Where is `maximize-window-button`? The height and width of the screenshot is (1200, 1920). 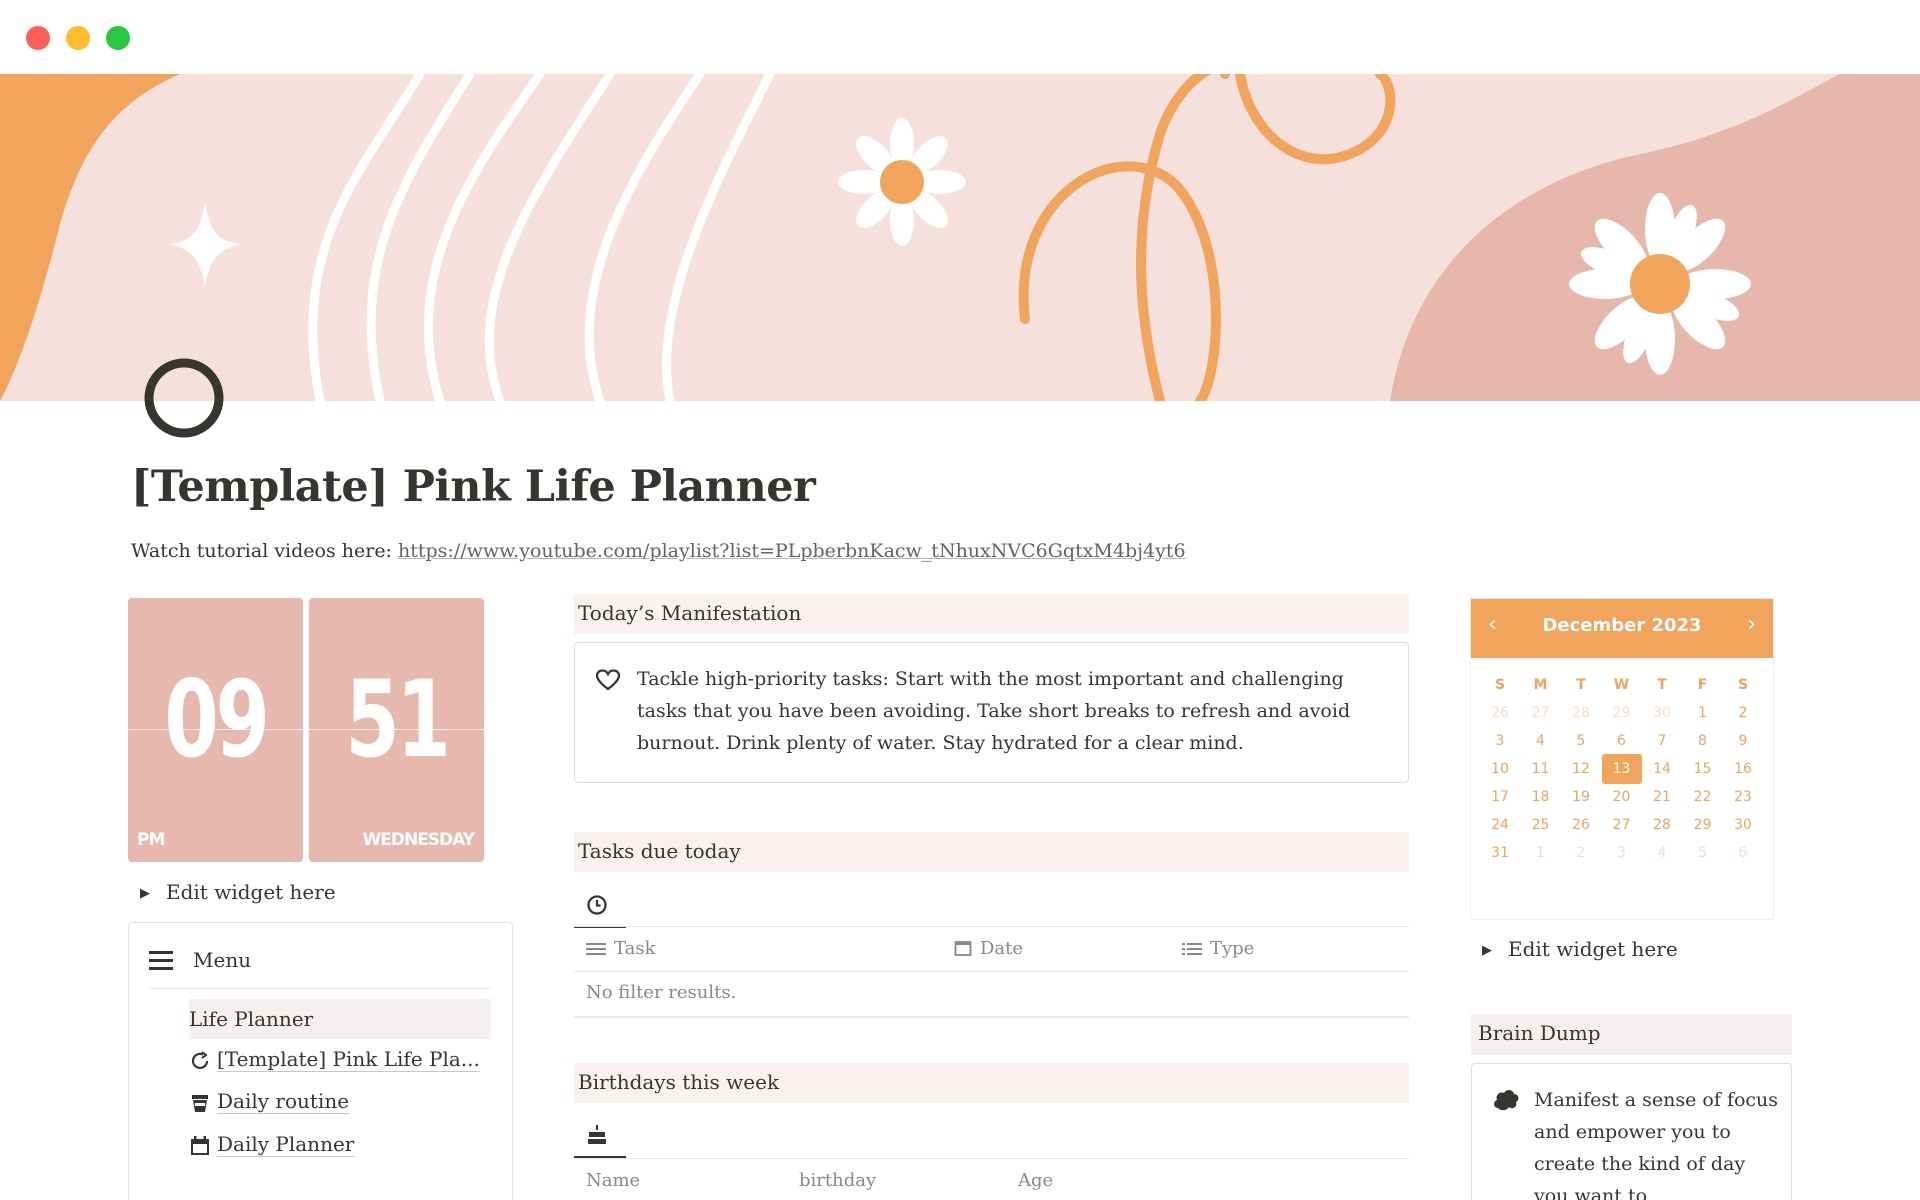 maximize-window-button is located at coordinates (118, 38).